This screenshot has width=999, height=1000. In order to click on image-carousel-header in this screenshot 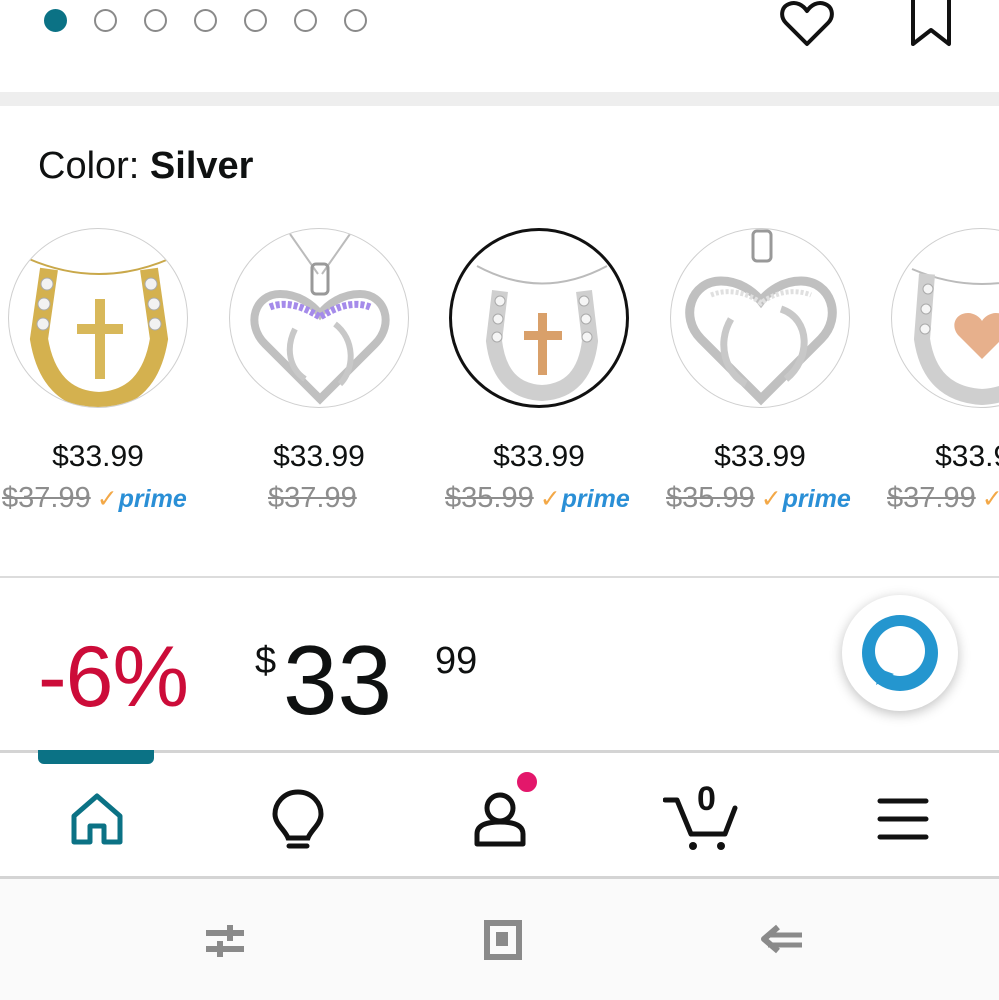, I will do `click(499, 46)`.